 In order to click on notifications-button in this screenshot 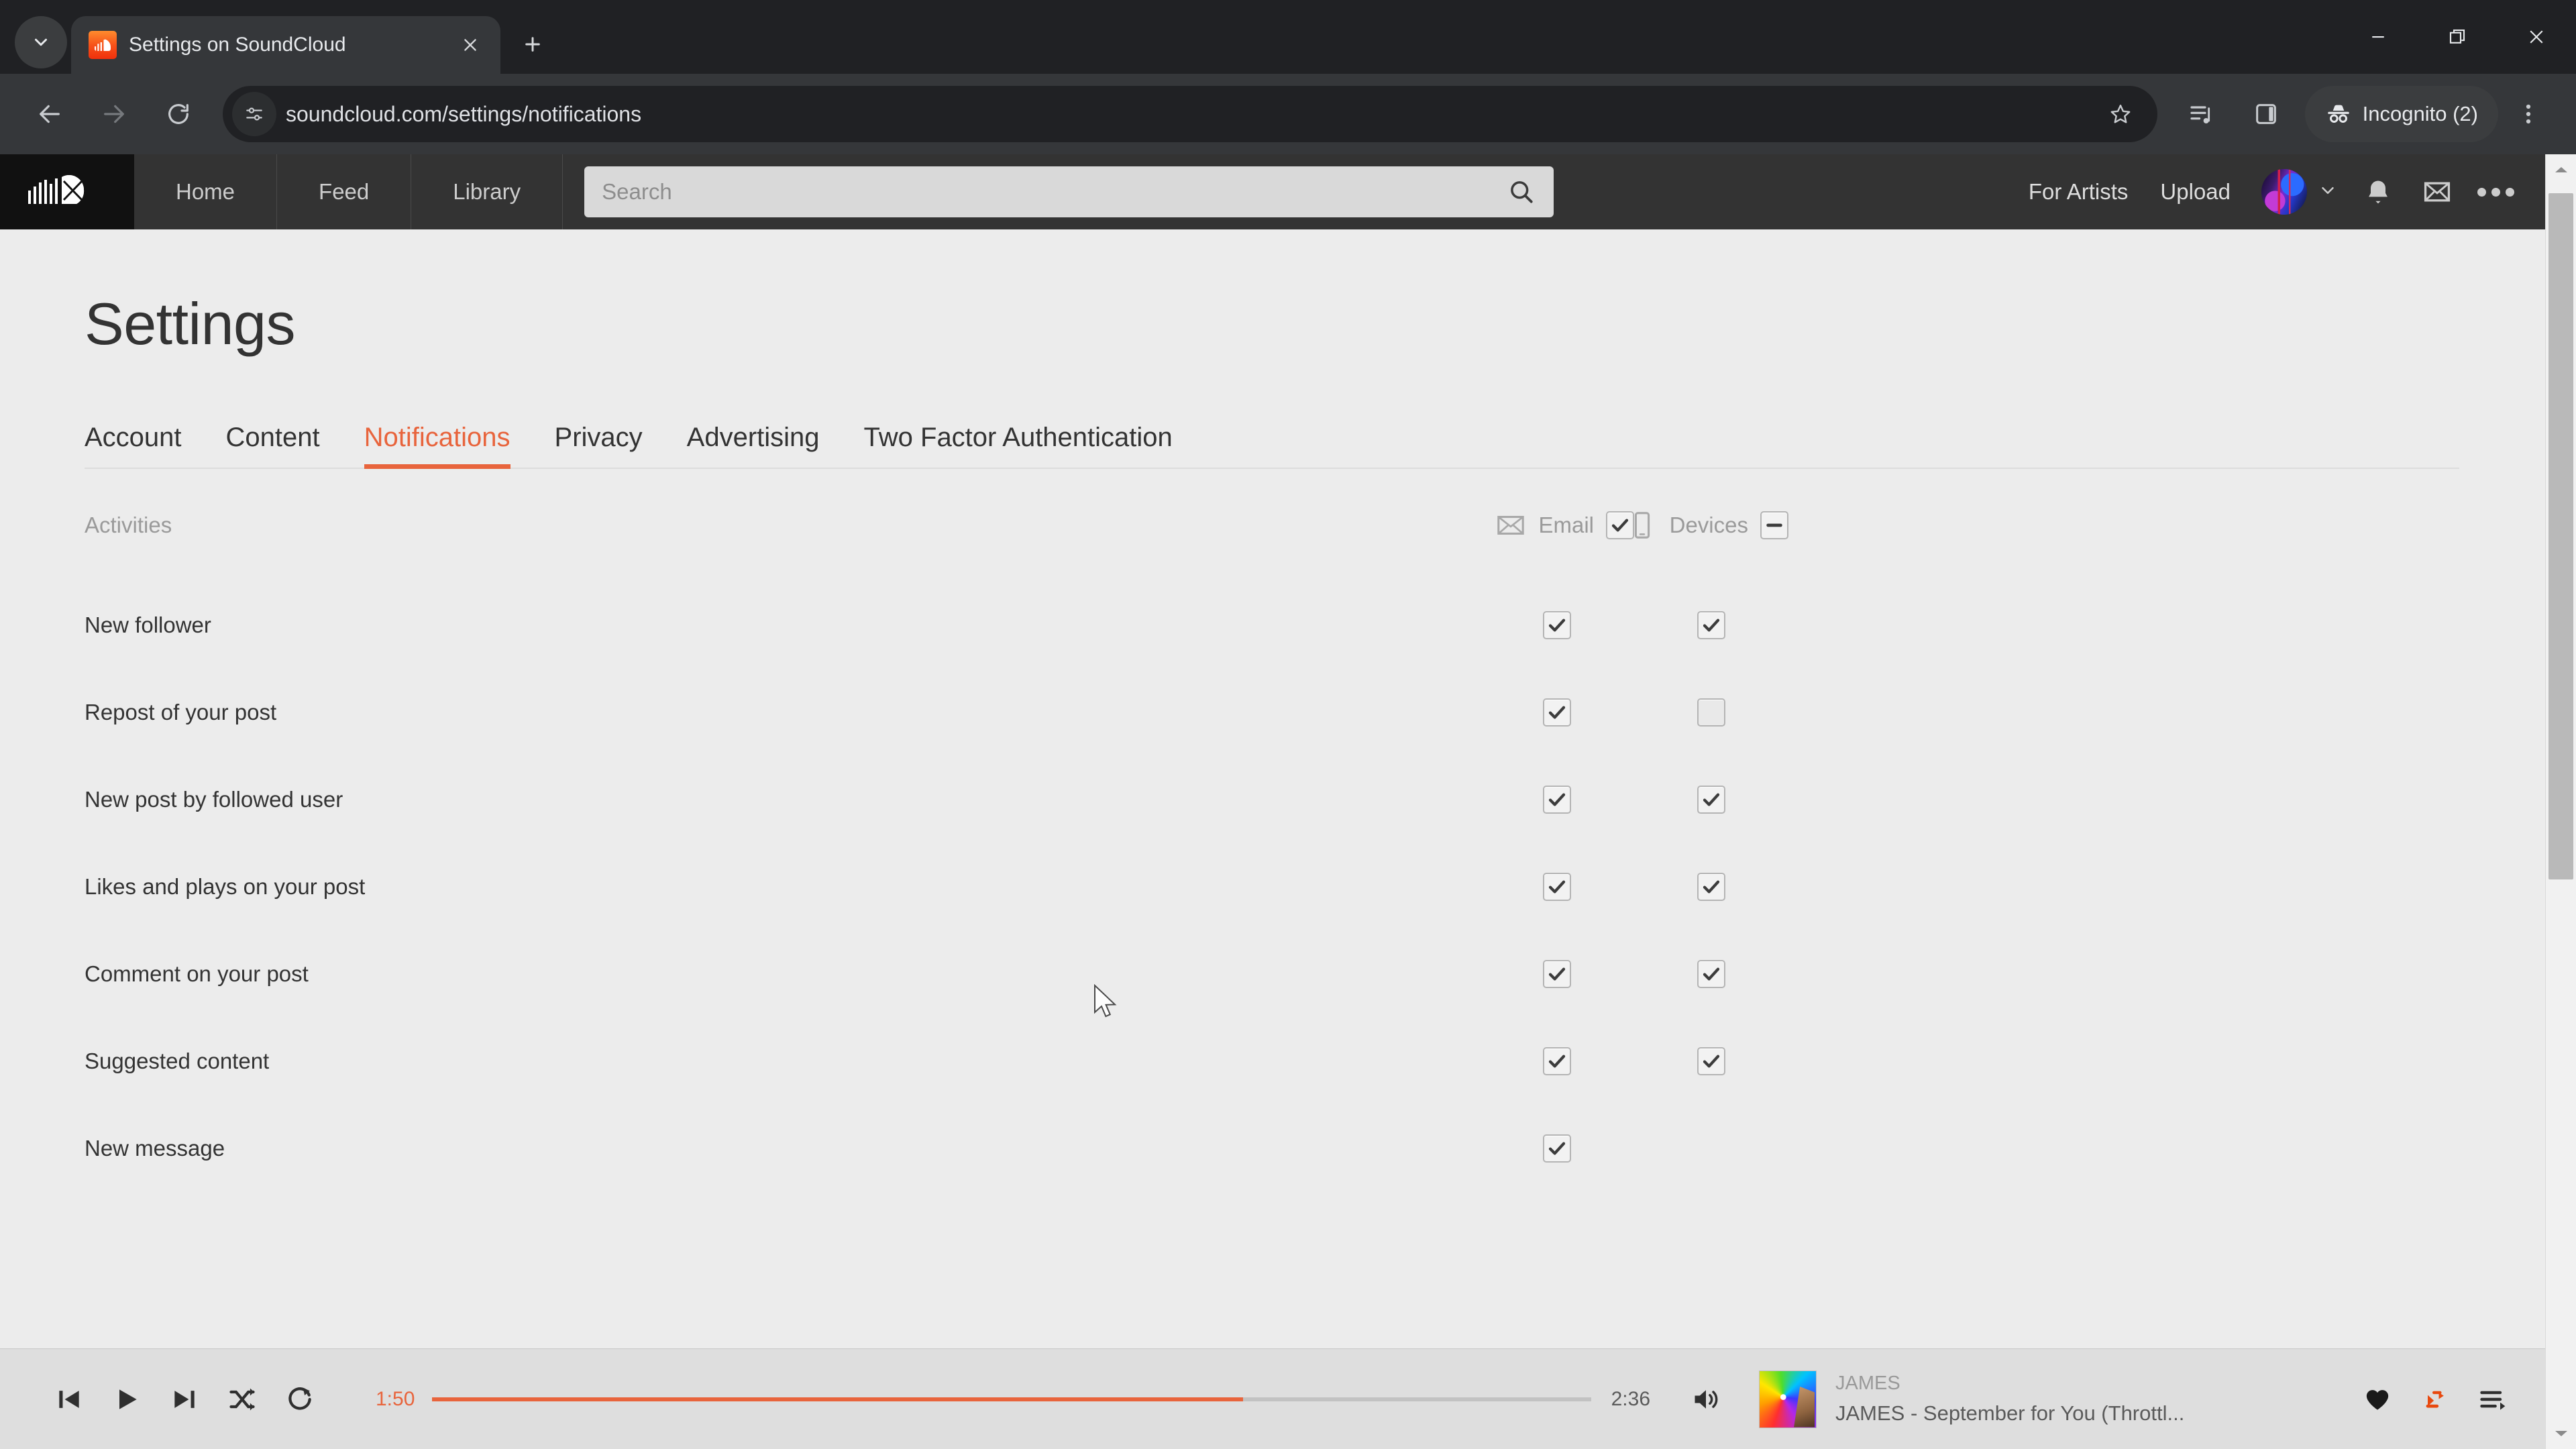, I will do `click(2378, 192)`.